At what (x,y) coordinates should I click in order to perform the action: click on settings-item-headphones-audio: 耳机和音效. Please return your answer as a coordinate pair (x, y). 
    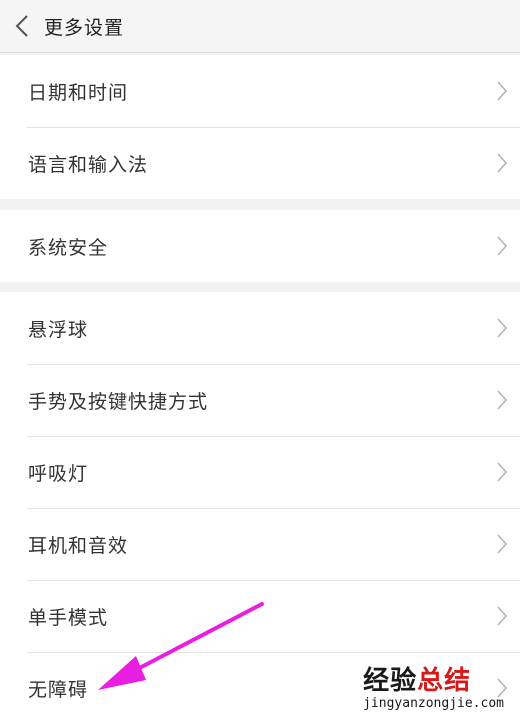
    Looking at the image, I should click on (260, 544).